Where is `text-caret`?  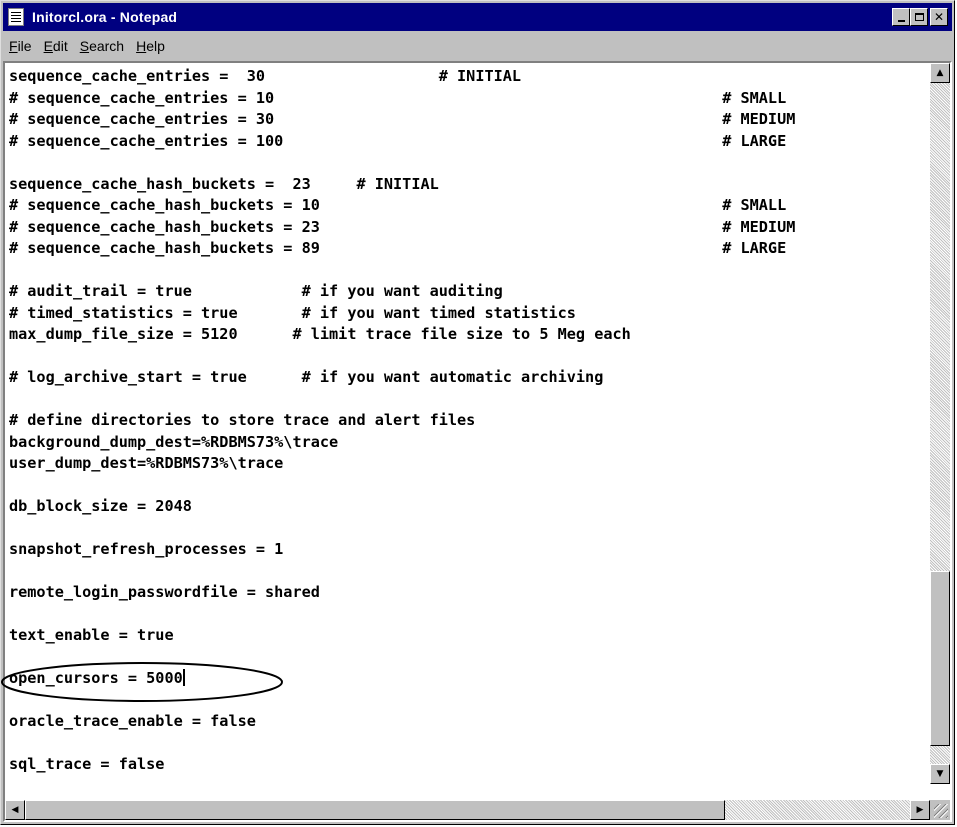 text-caret is located at coordinates (183, 677).